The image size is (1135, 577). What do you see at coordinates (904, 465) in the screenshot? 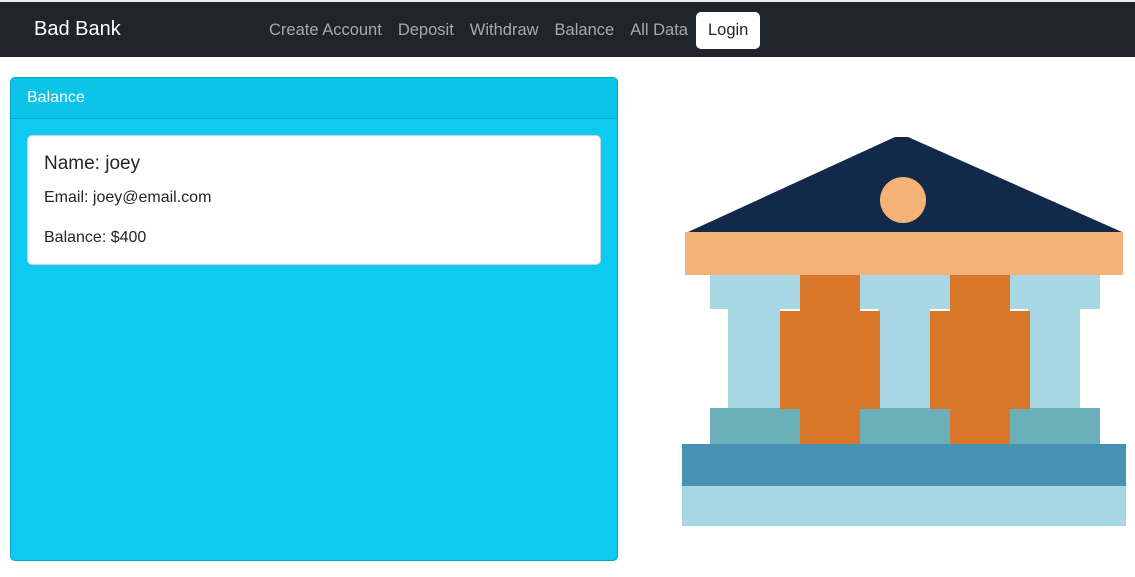
I see `bank-base-upper` at bounding box center [904, 465].